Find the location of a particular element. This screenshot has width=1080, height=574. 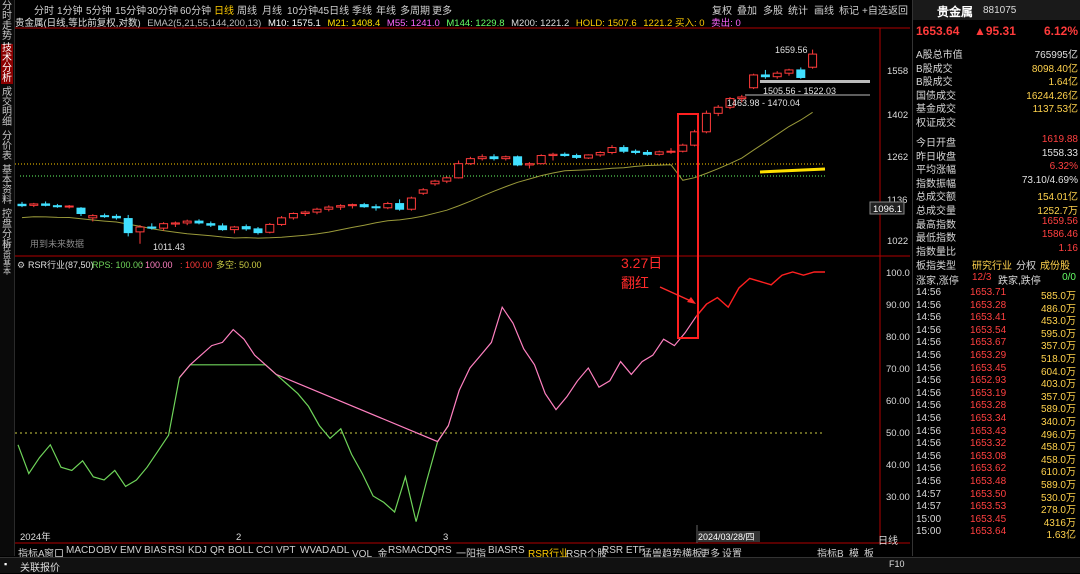

price-tick-1022: 1022 is located at coordinates (897, 241).